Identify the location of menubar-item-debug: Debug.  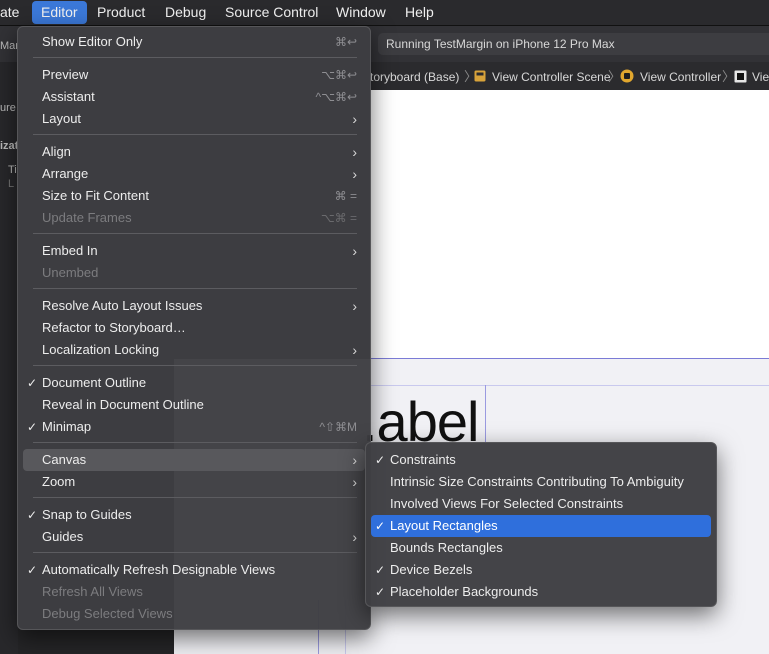
(185, 12).